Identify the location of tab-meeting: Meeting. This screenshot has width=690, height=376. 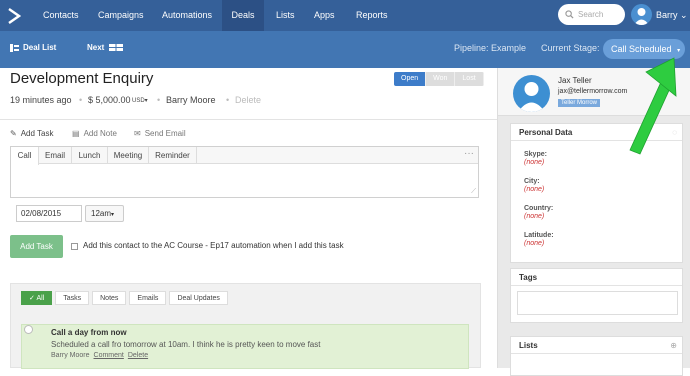
(128, 155).